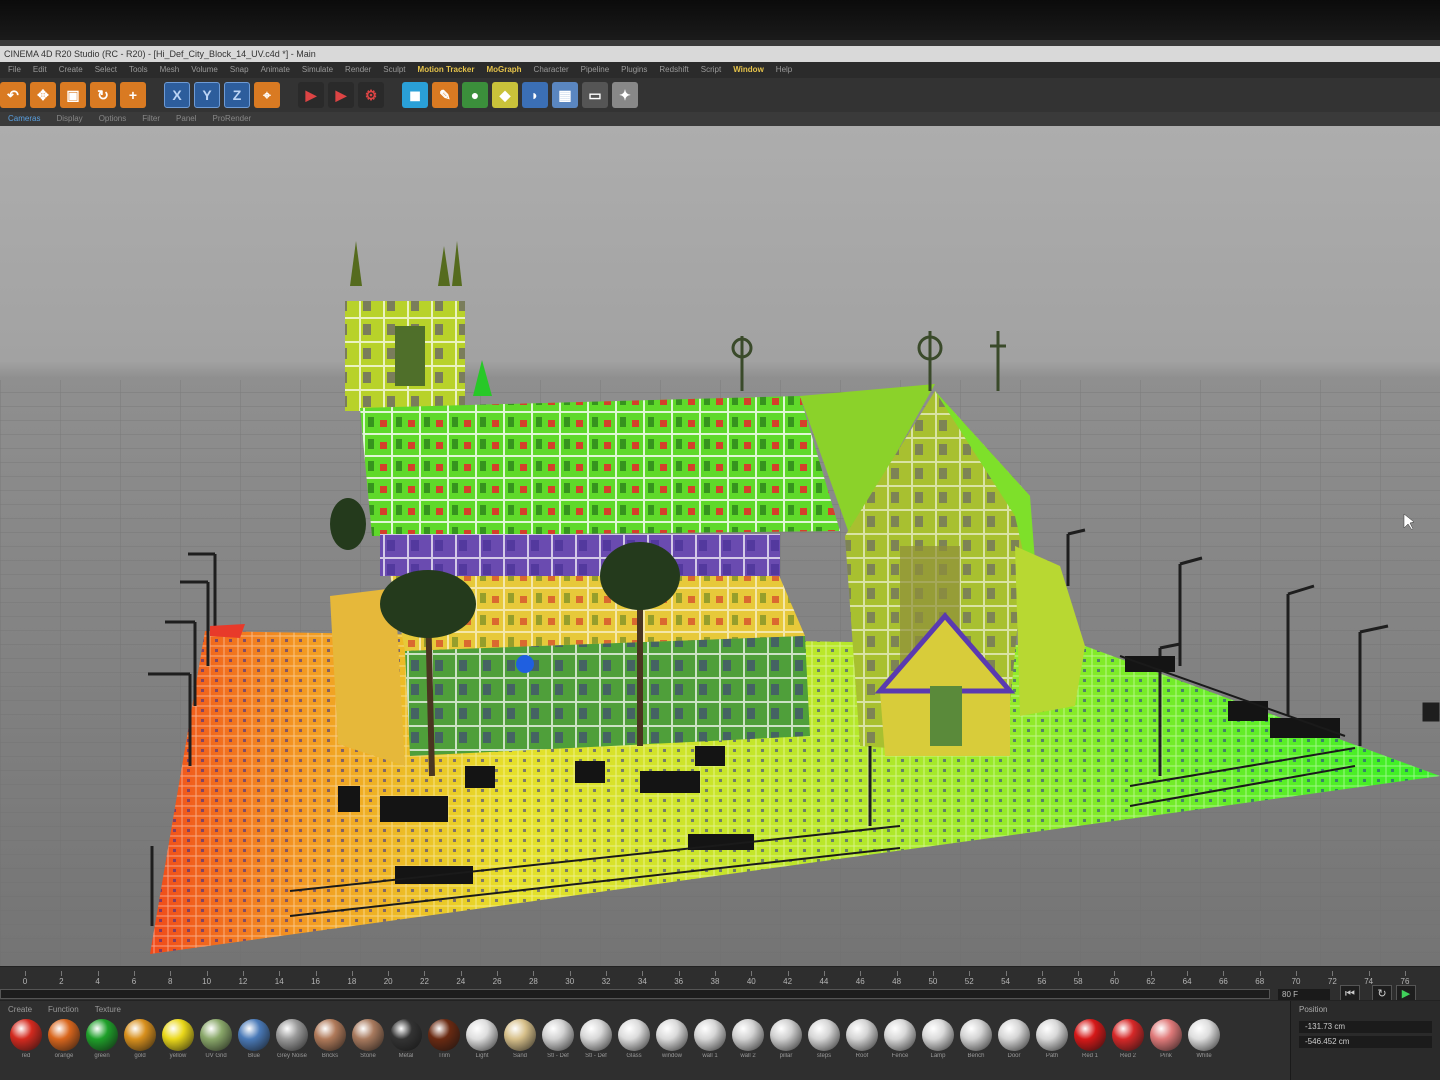  I want to click on axis-x-button: X, so click(177, 95).